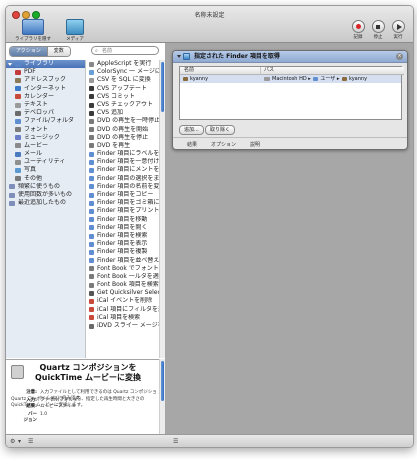  What do you see at coordinates (45, 146) in the screenshot?
I see `category-item: ムービー` at bounding box center [45, 146].